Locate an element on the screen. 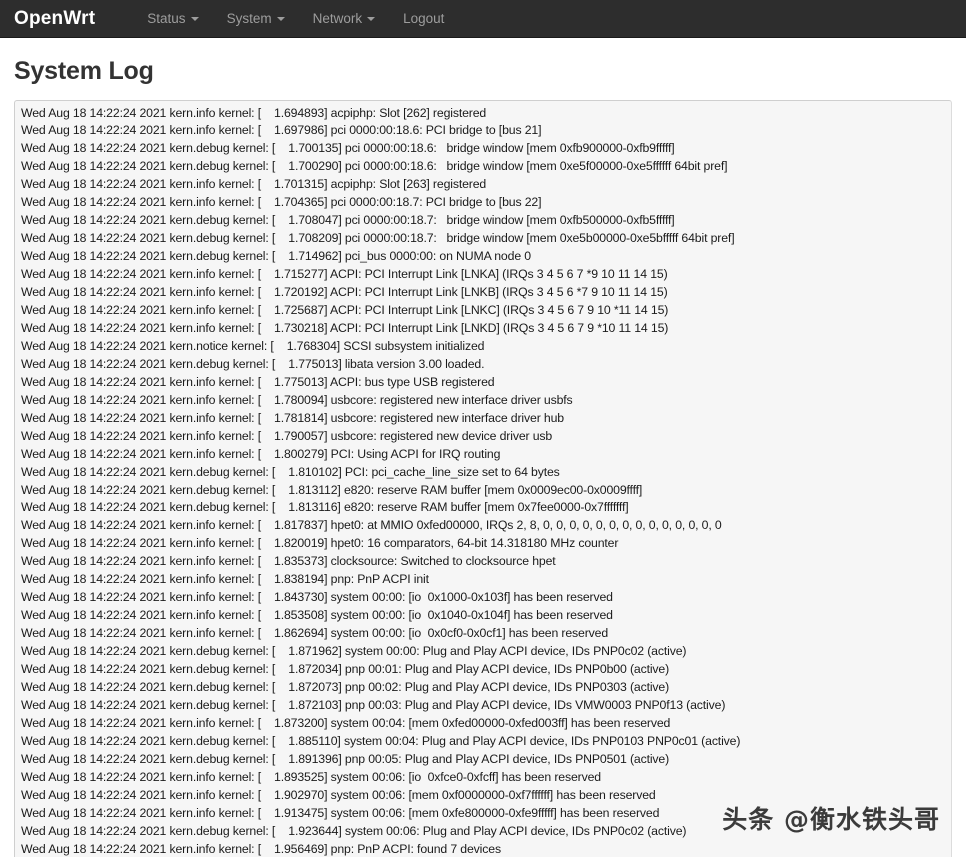  top-navigation-bar: OpenWrt Status System Network Logout is located at coordinates (483, 19).